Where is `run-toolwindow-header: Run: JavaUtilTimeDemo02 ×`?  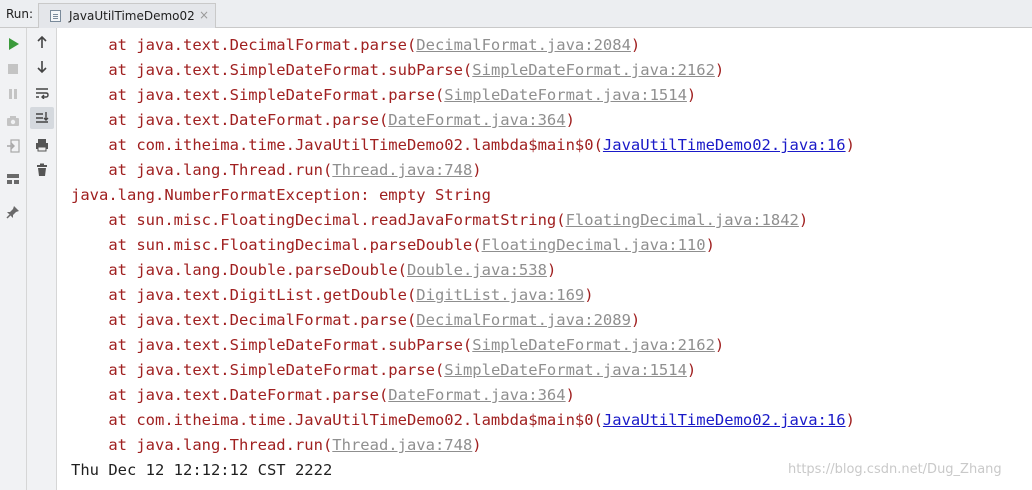
run-toolwindow-header: Run: JavaUtilTimeDemo02 × is located at coordinates (516, 14).